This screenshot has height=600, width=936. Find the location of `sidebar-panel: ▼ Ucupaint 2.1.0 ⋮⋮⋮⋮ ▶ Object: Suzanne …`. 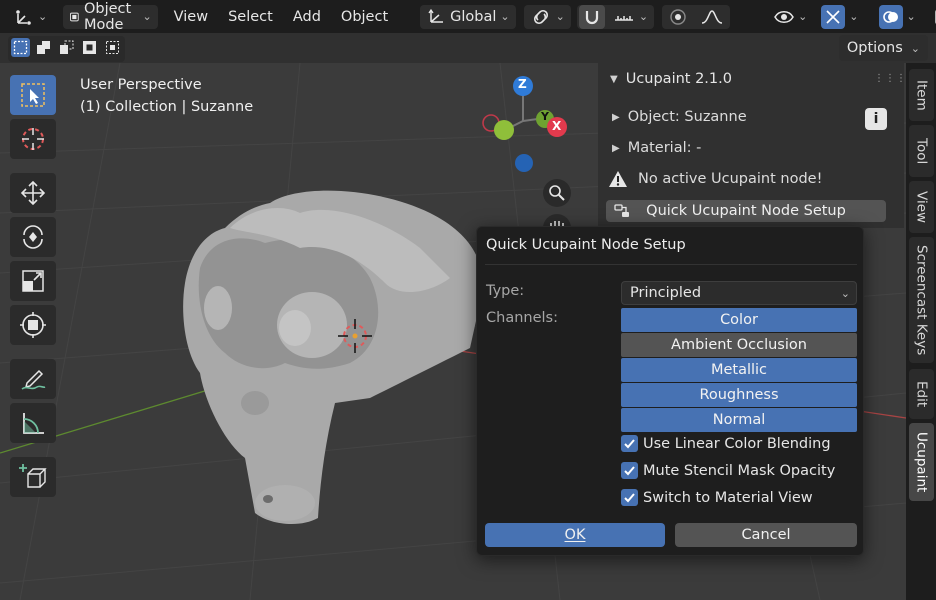

sidebar-panel: ▼ Ucupaint 2.1.0 ⋮⋮⋮⋮ ▶ Object: Suzanne … is located at coordinates (757, 145).